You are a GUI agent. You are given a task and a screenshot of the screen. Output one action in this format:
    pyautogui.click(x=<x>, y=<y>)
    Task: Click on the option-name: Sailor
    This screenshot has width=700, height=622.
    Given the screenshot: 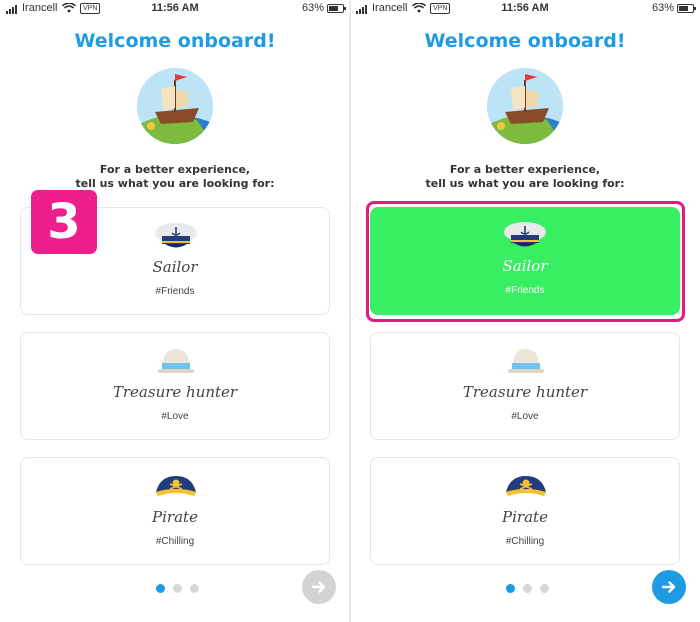 What is the action you would take?
    pyautogui.click(x=175, y=267)
    